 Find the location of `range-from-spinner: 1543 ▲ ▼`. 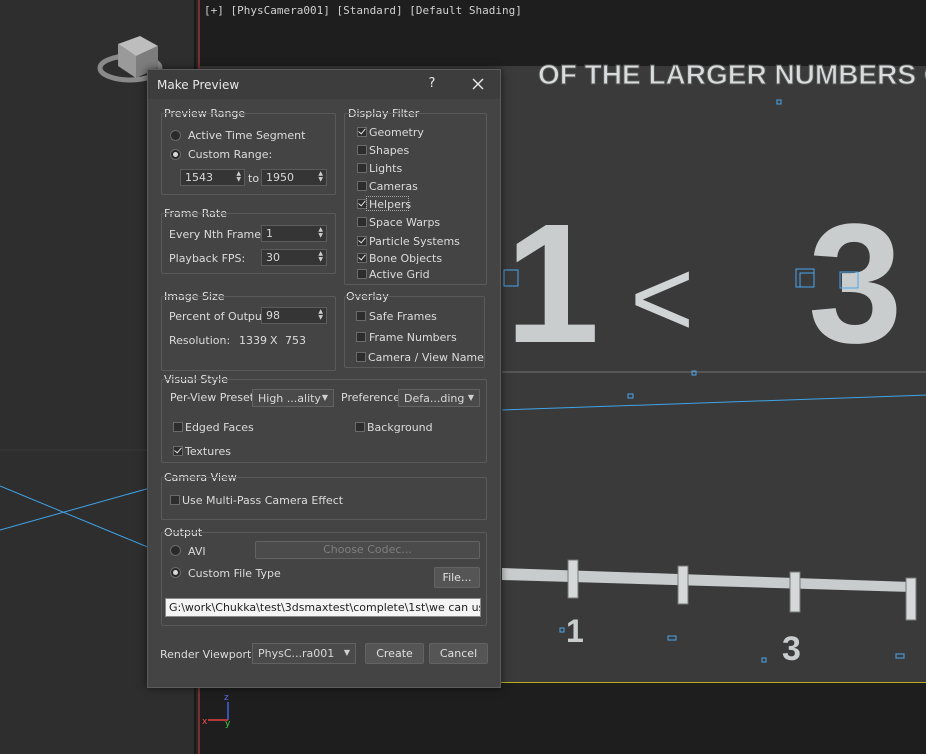

range-from-spinner: 1543 ▲ ▼ is located at coordinates (212, 177).